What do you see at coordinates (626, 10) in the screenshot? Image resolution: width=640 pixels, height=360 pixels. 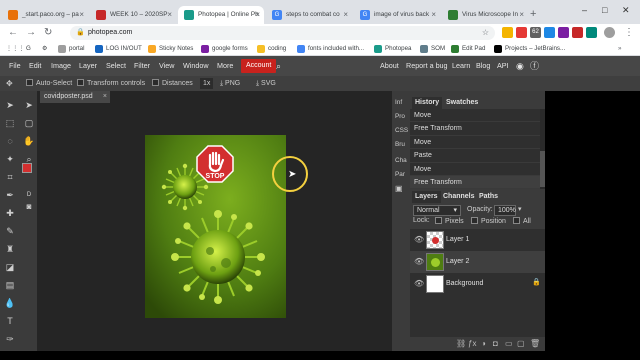 I see `close-window-button: ✕` at bounding box center [626, 10].